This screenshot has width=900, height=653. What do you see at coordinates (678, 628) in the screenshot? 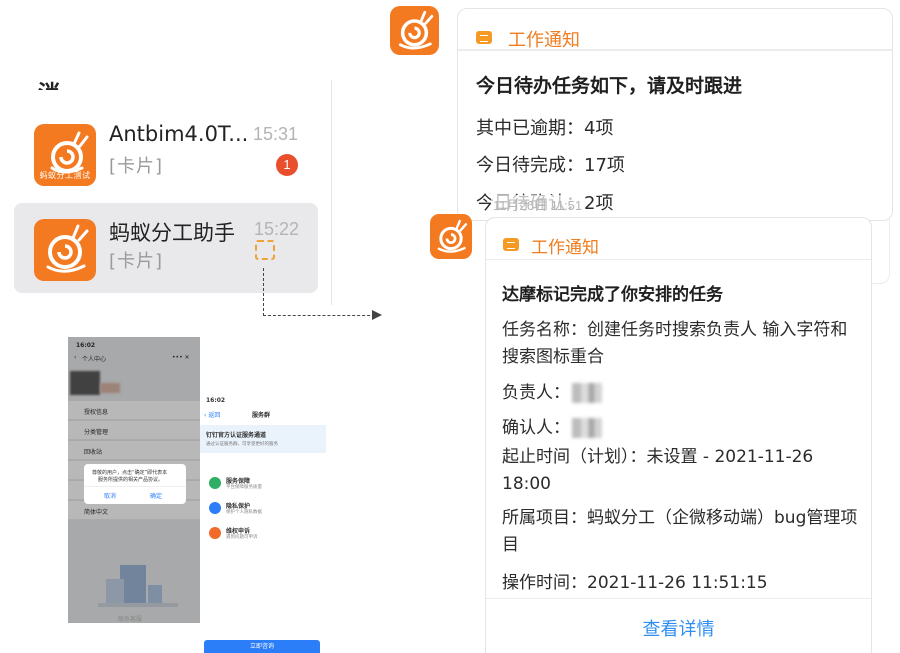
I see `view-details-link: 查看详情` at bounding box center [678, 628].